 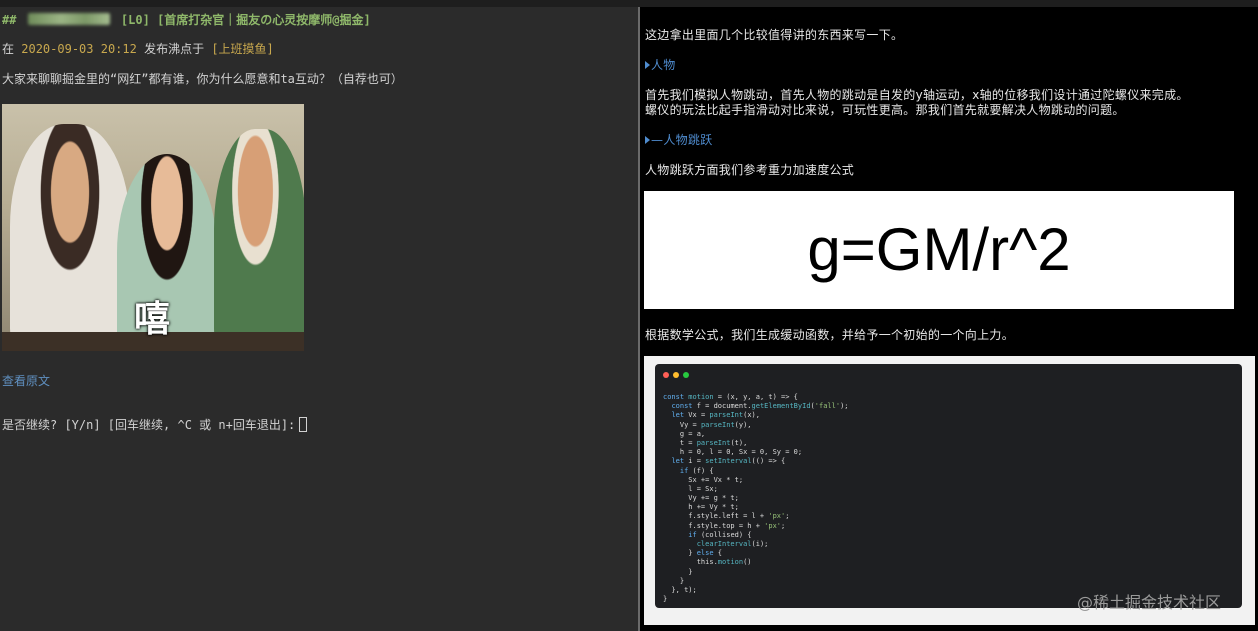 I want to click on code-line: if (f) {, so click(x=696, y=470).